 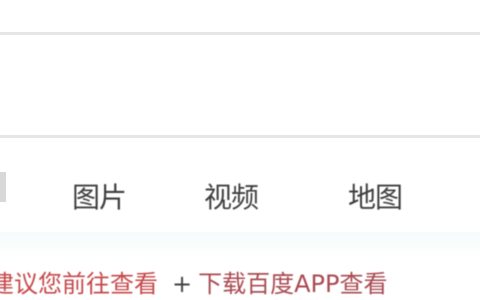 I want to click on tab-maps: 地图, so click(x=375, y=198).